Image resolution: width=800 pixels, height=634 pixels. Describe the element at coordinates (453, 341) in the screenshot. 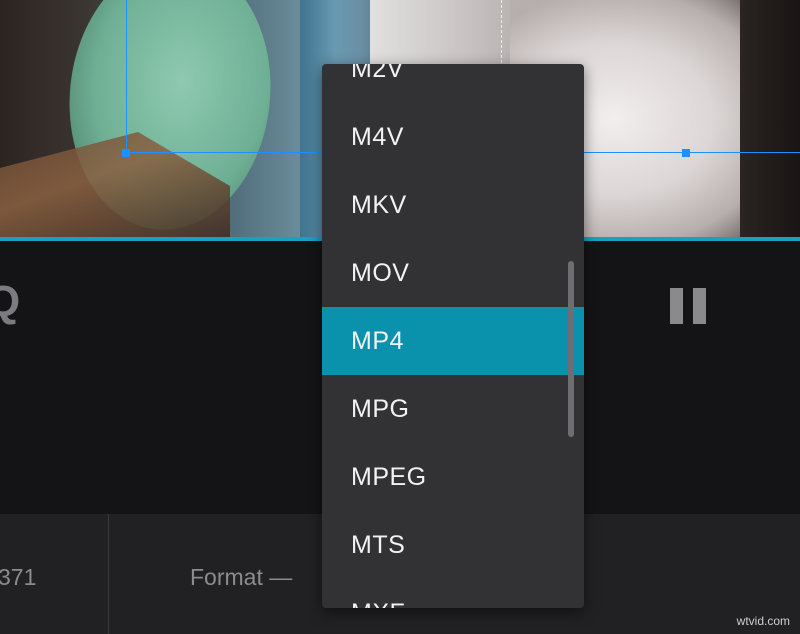

I see `format-option-mp4: MP4` at that location.